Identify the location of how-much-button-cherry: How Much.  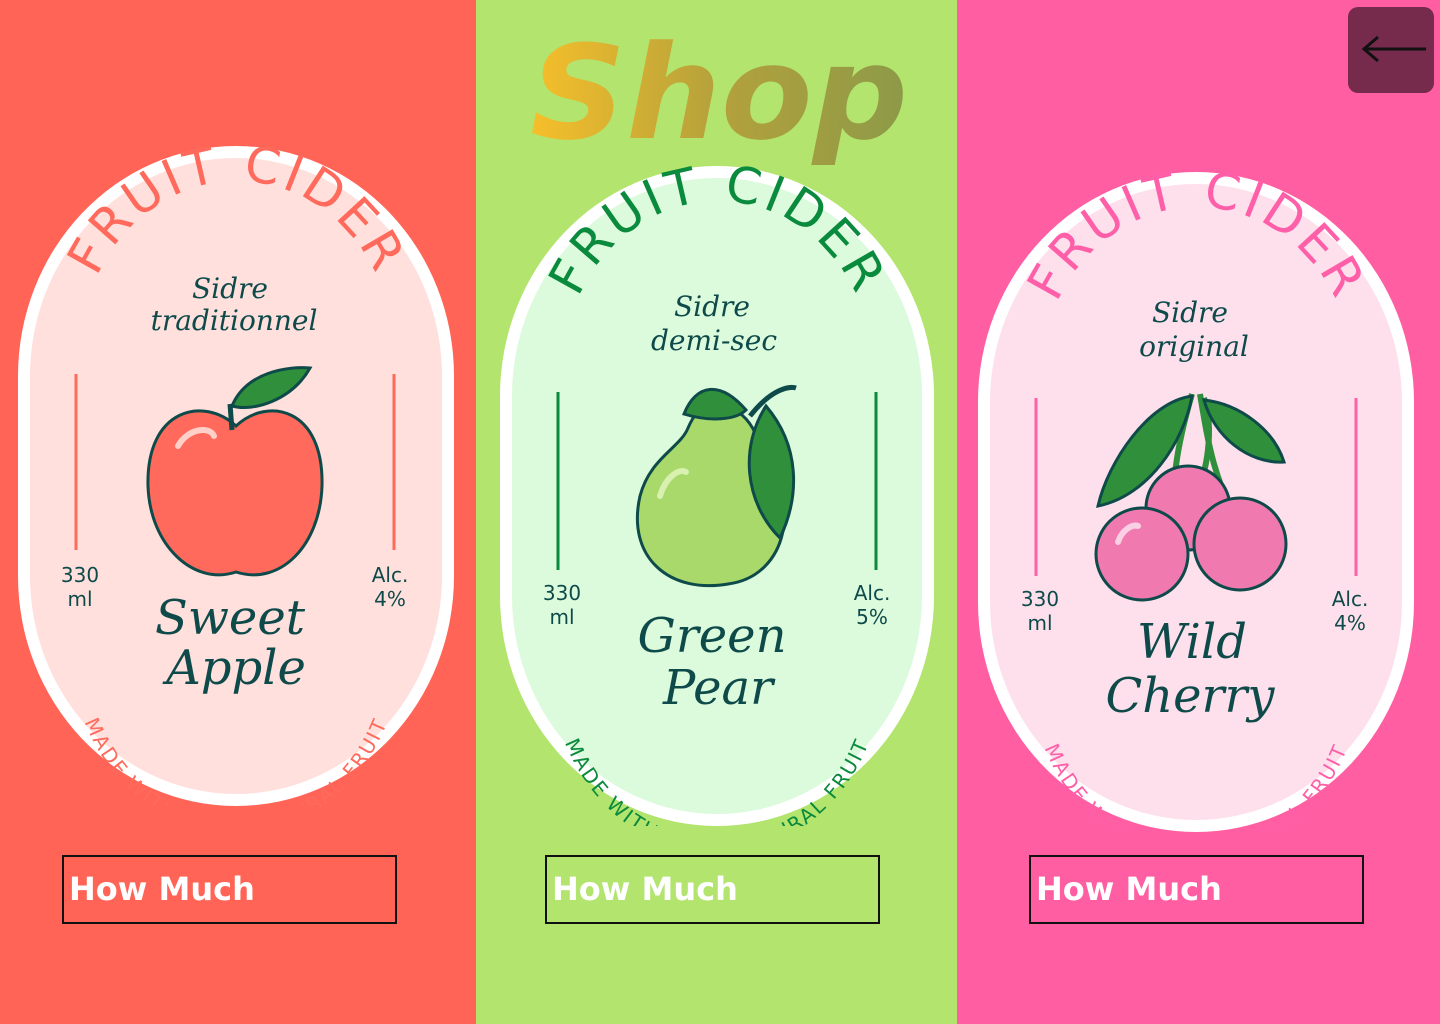
(1196, 889).